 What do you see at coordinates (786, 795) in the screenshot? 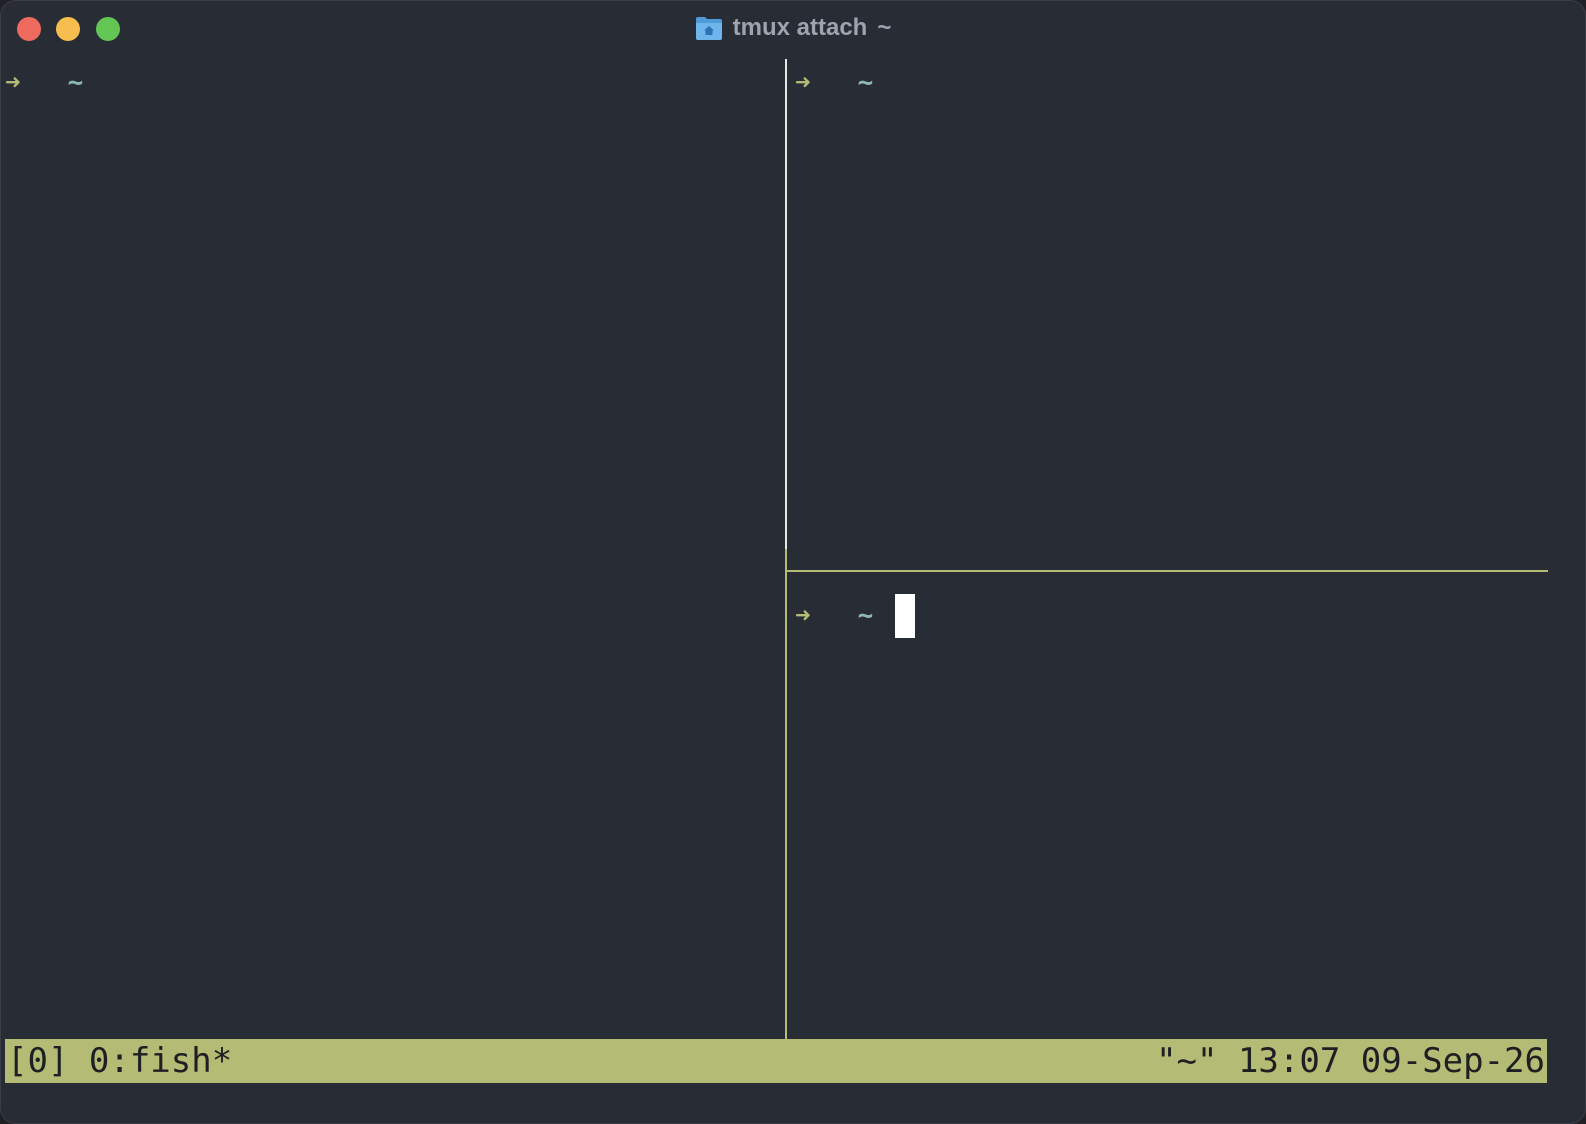
I see `pane-divider-vertical-bottom-active` at bounding box center [786, 795].